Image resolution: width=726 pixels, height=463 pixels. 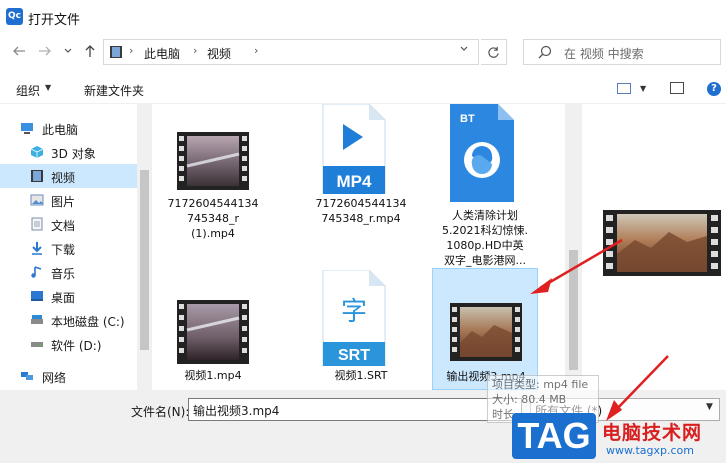 I want to click on music-icon, so click(x=36, y=272).